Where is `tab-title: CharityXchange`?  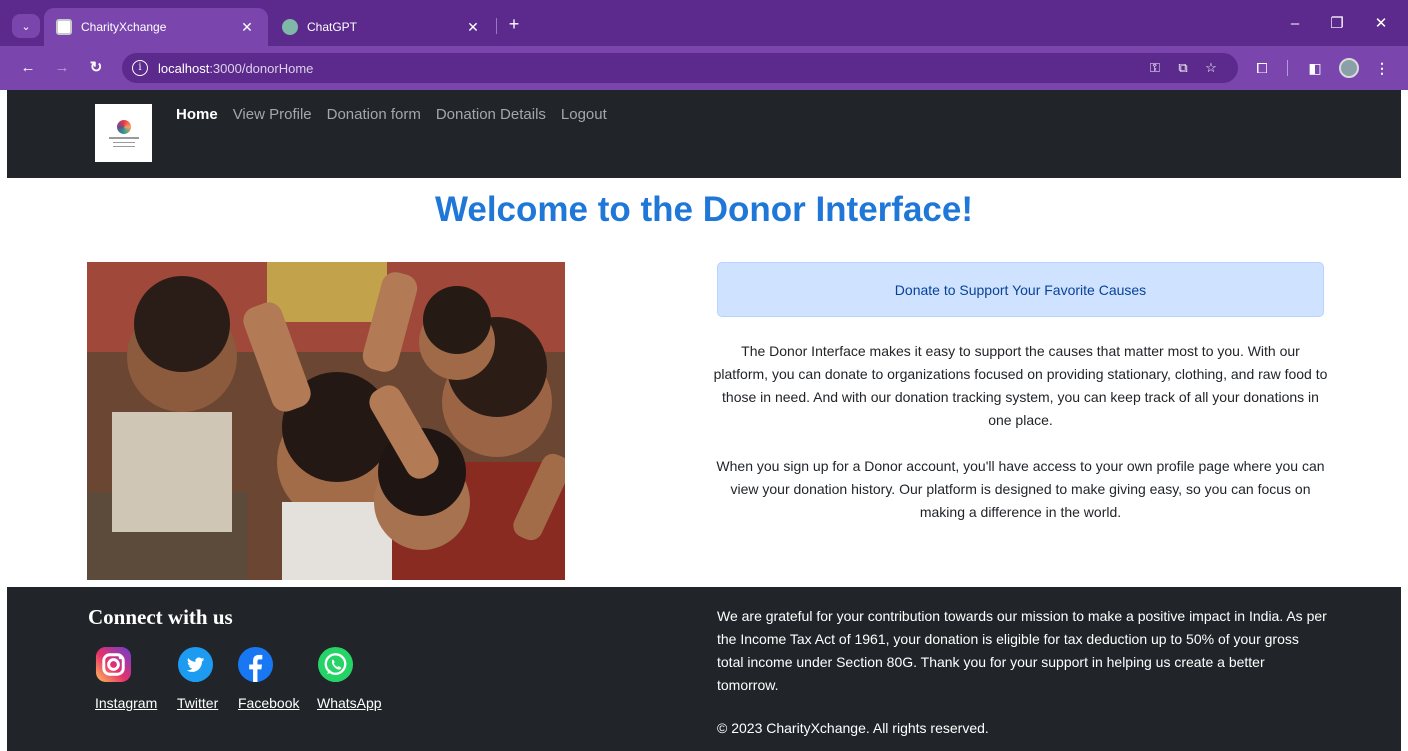
tab-title: CharityXchange is located at coordinates (124, 27).